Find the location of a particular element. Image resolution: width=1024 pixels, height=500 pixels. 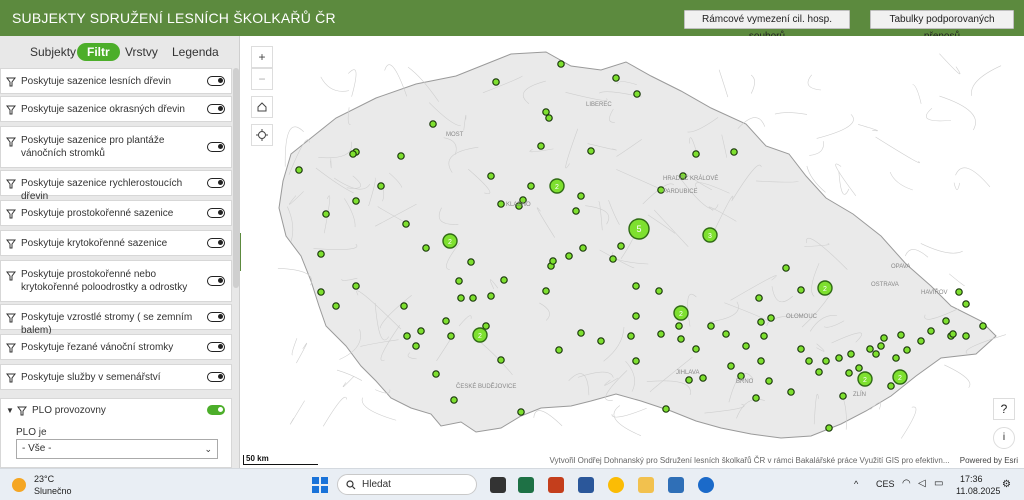

plo-select: - Vše - ⌄ is located at coordinates (117, 449).